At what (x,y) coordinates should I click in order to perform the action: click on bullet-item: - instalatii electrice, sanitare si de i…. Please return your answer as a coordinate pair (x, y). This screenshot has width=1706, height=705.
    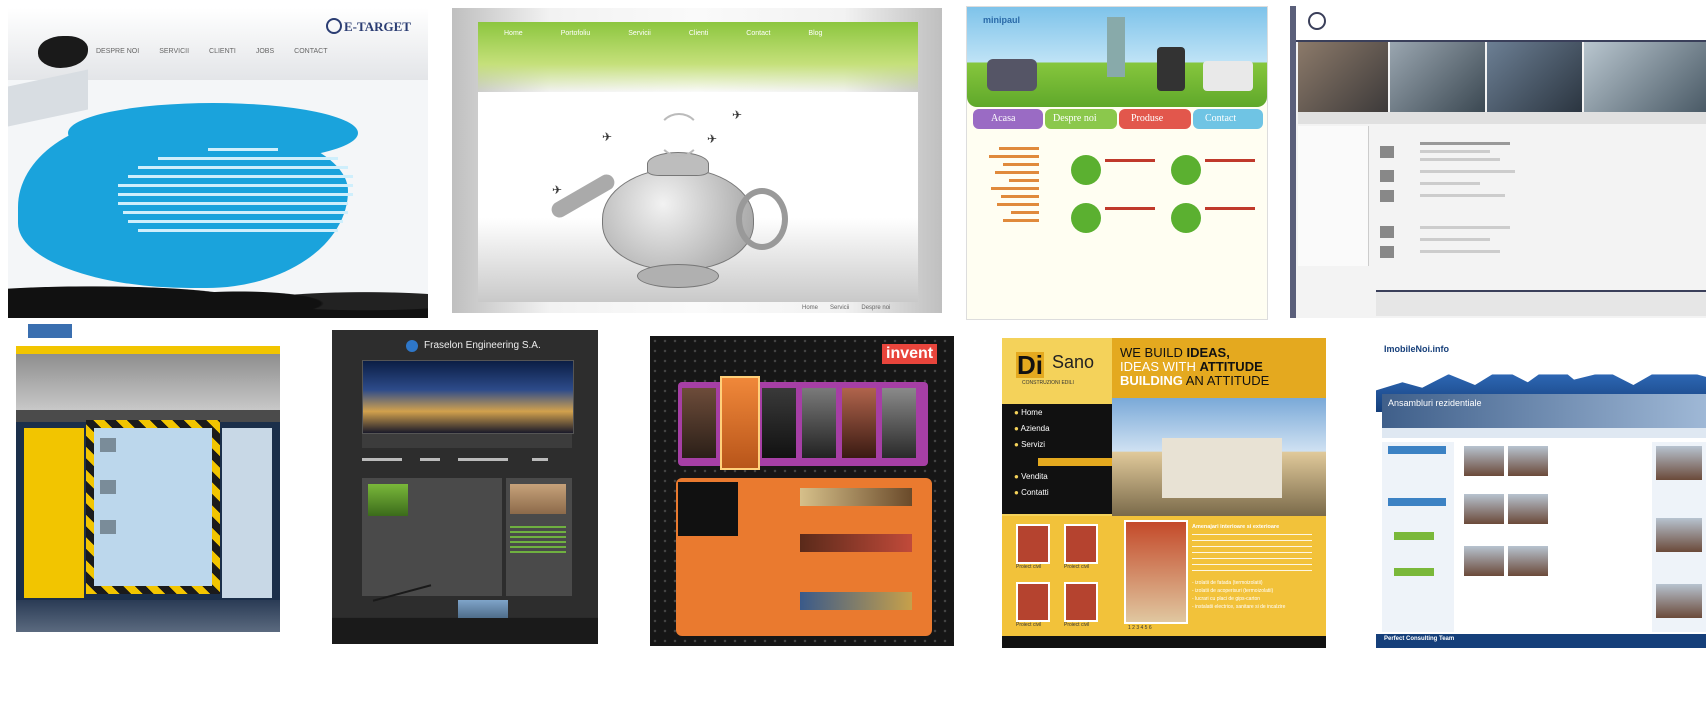
    Looking at the image, I should click on (1239, 607).